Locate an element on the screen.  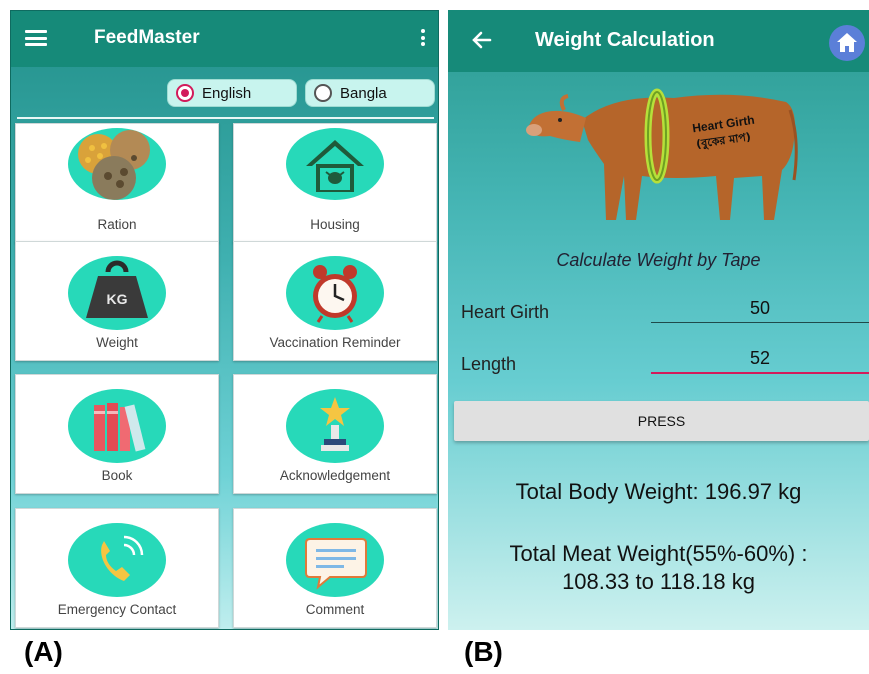
kg-weight-icon: KG is located at coordinates (117, 293).